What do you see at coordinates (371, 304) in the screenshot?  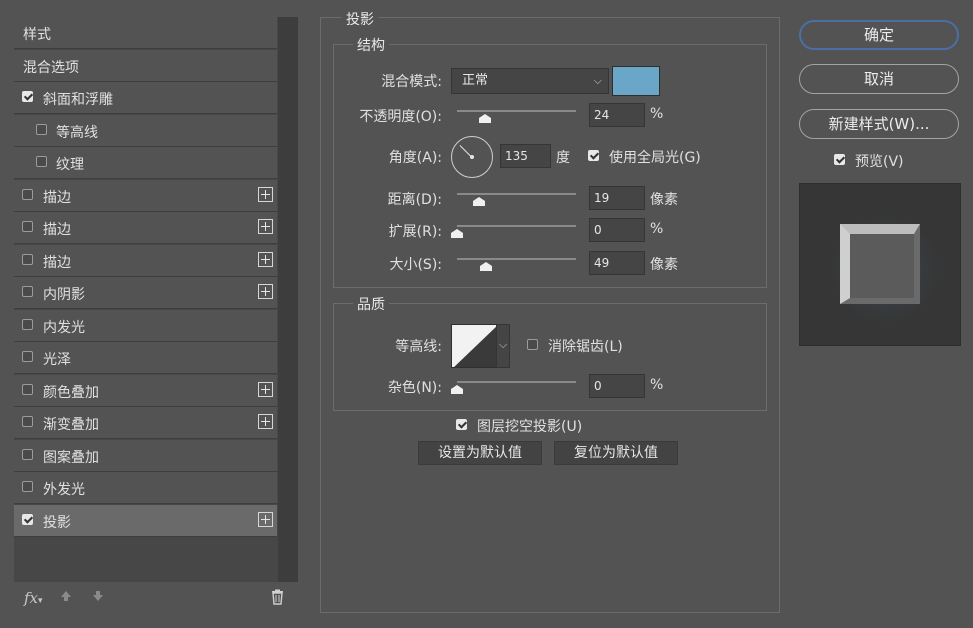 I see `quality-title: 品质` at bounding box center [371, 304].